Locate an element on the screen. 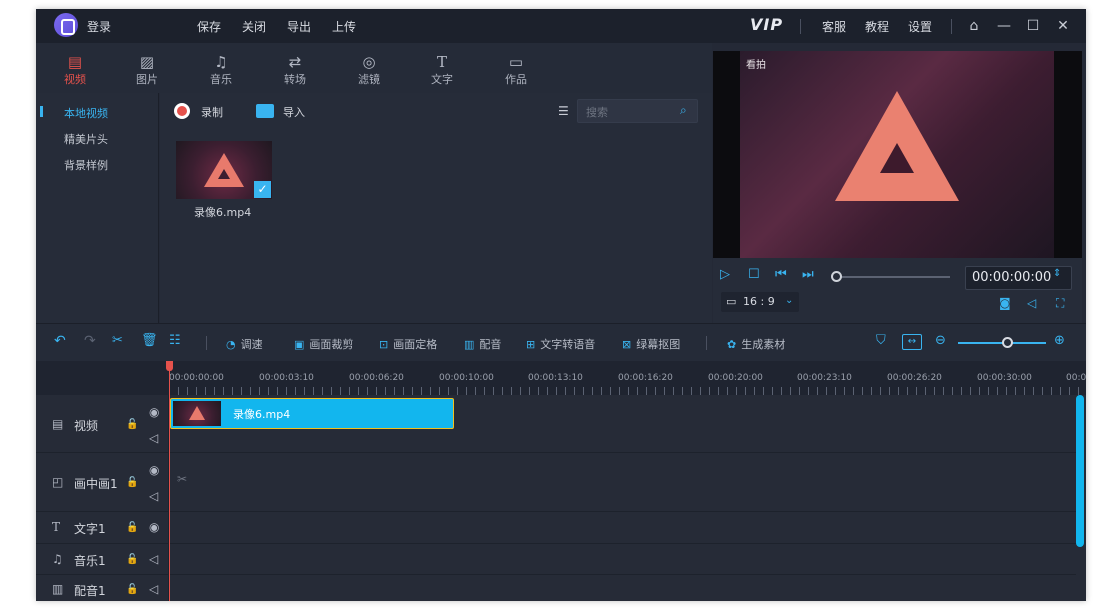 The image size is (1120, 615). tab-label: 文字 is located at coordinates (442, 79).